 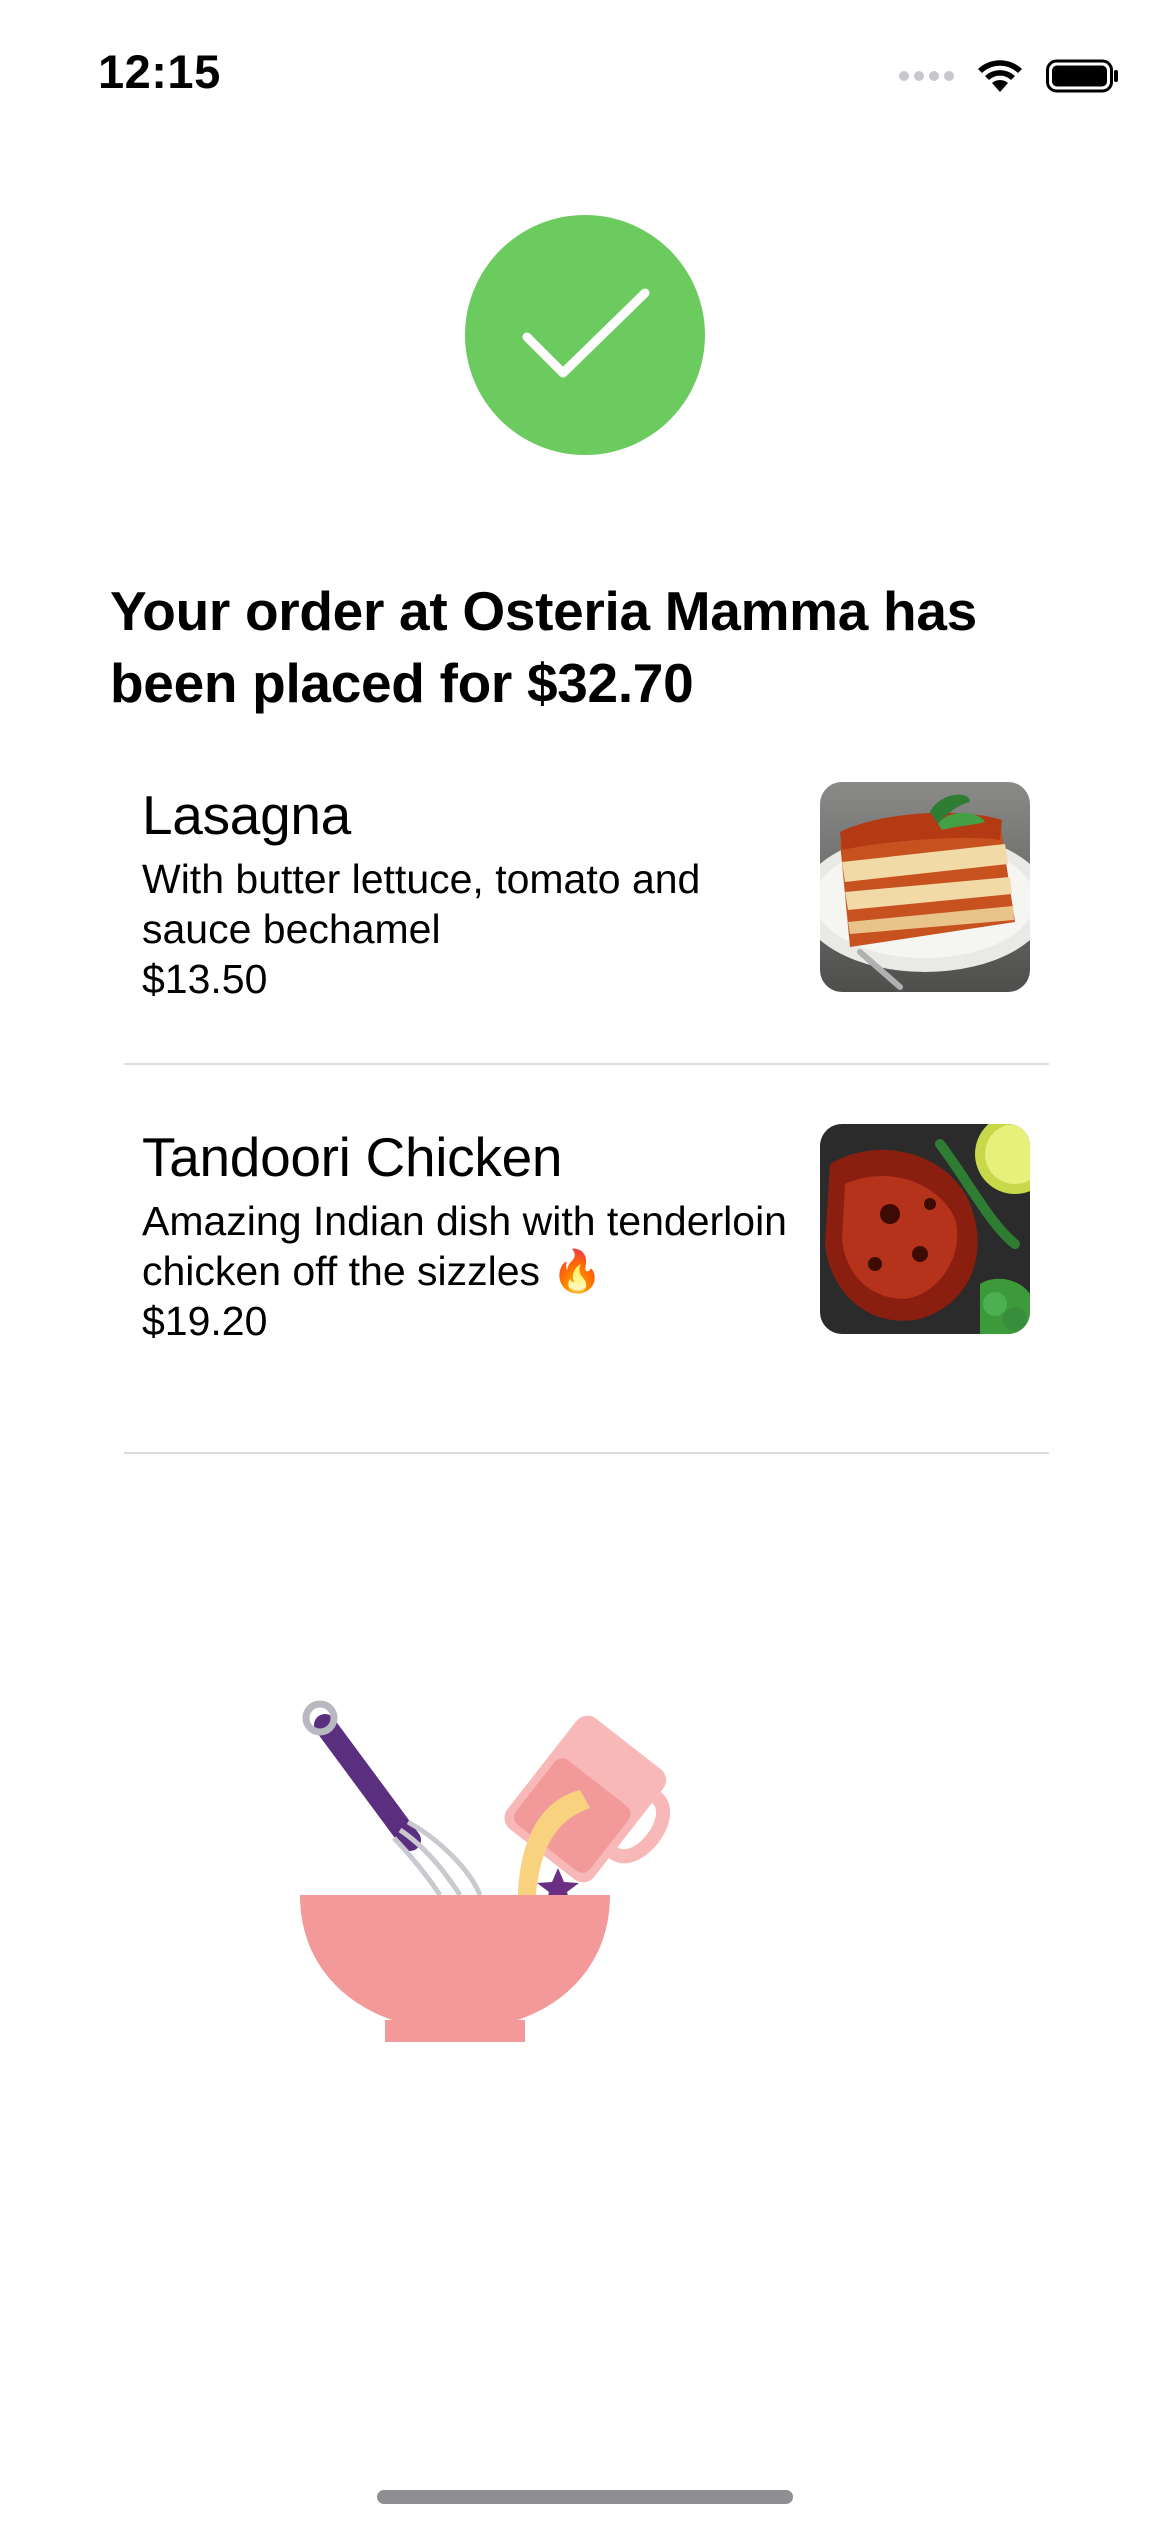 I want to click on home-indicator, so click(x=585, y=2497).